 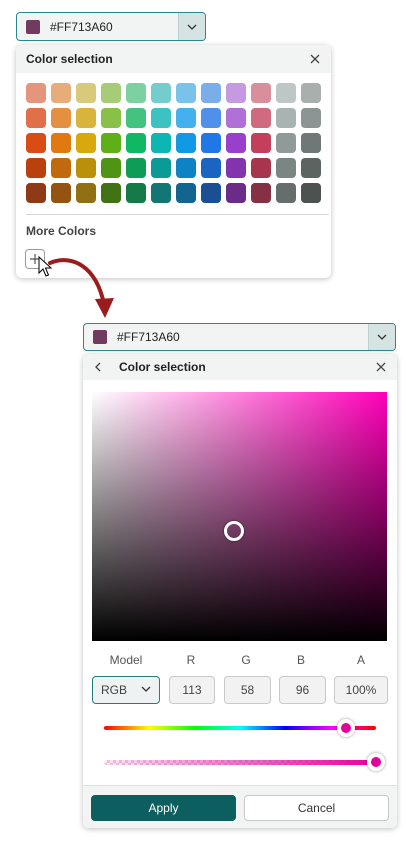 What do you see at coordinates (346, 728) in the screenshot?
I see `hue-slider-handle` at bounding box center [346, 728].